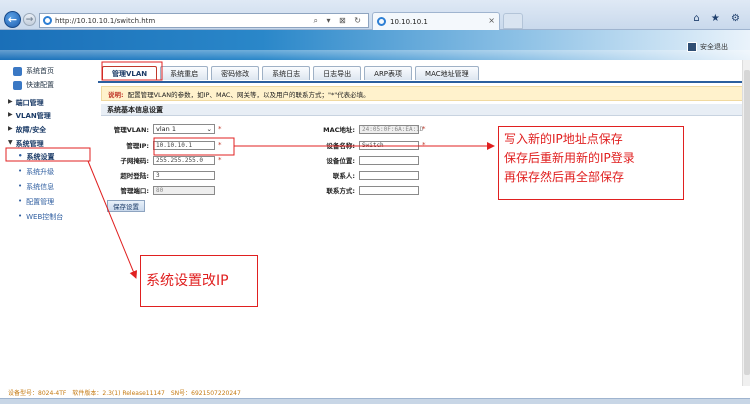 This screenshot has width=750, height=404. Describe the element at coordinates (17, 85) in the screenshot. I see `quick-config-icon` at that location.